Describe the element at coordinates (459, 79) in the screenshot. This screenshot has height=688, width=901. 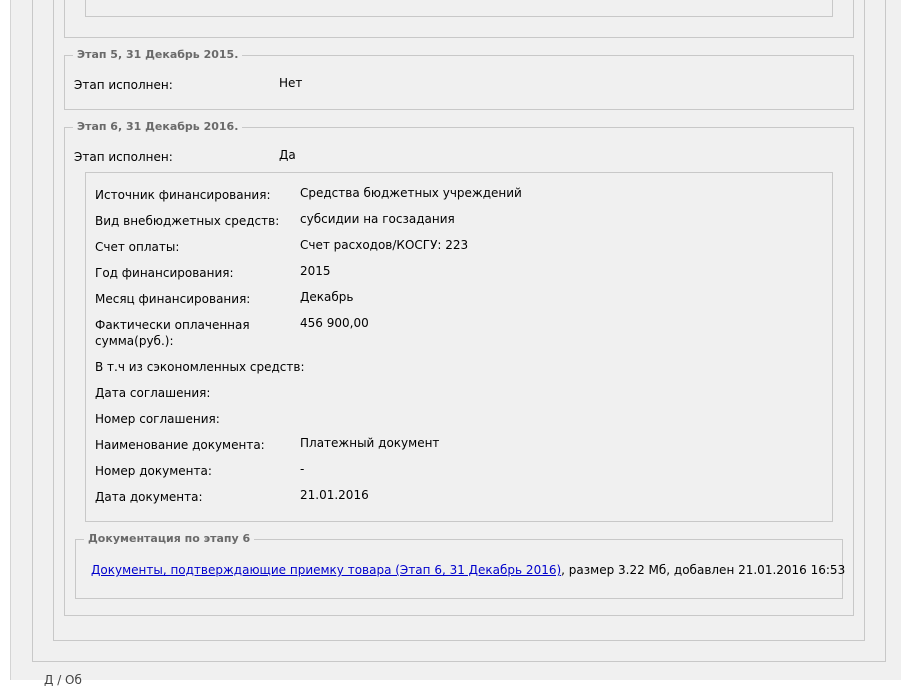
I see `stage-5-fieldset: Этап 5, 31 Декабрь 2015.` at that location.